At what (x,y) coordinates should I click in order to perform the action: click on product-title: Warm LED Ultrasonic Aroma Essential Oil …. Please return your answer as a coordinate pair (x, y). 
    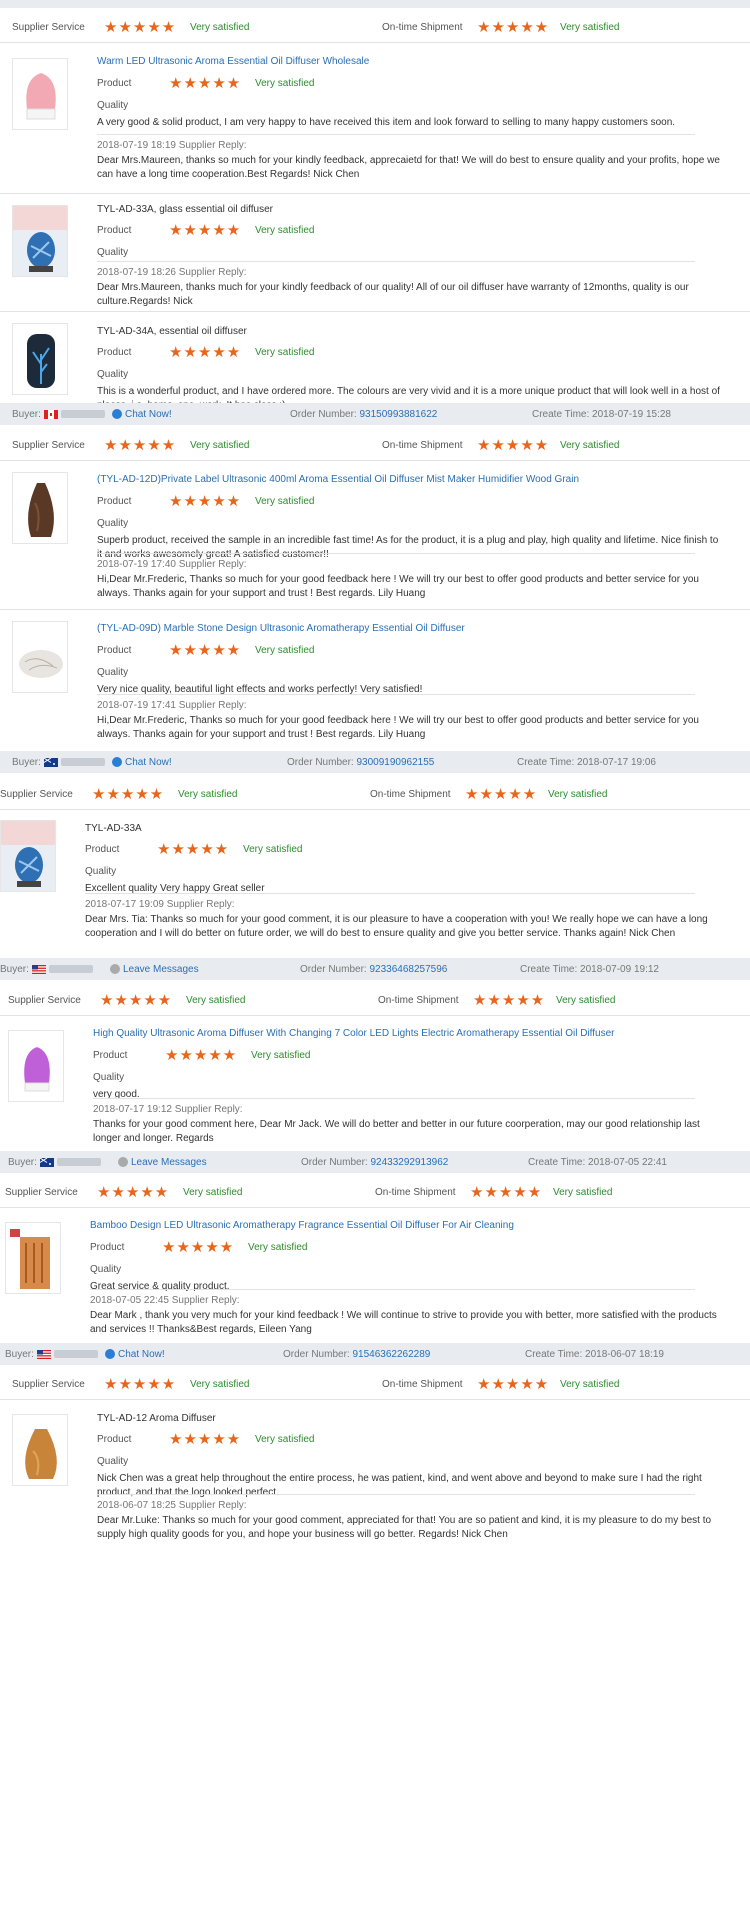
    Looking at the image, I should click on (416, 61).